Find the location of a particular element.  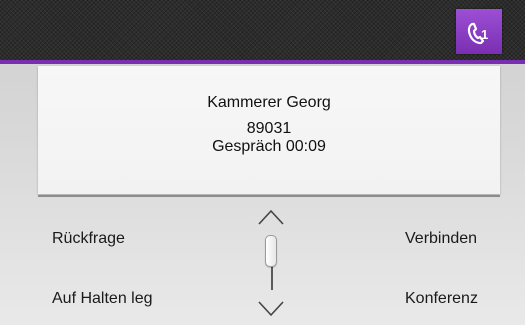

hold-button: Auf Halten leg is located at coordinates (102, 299).